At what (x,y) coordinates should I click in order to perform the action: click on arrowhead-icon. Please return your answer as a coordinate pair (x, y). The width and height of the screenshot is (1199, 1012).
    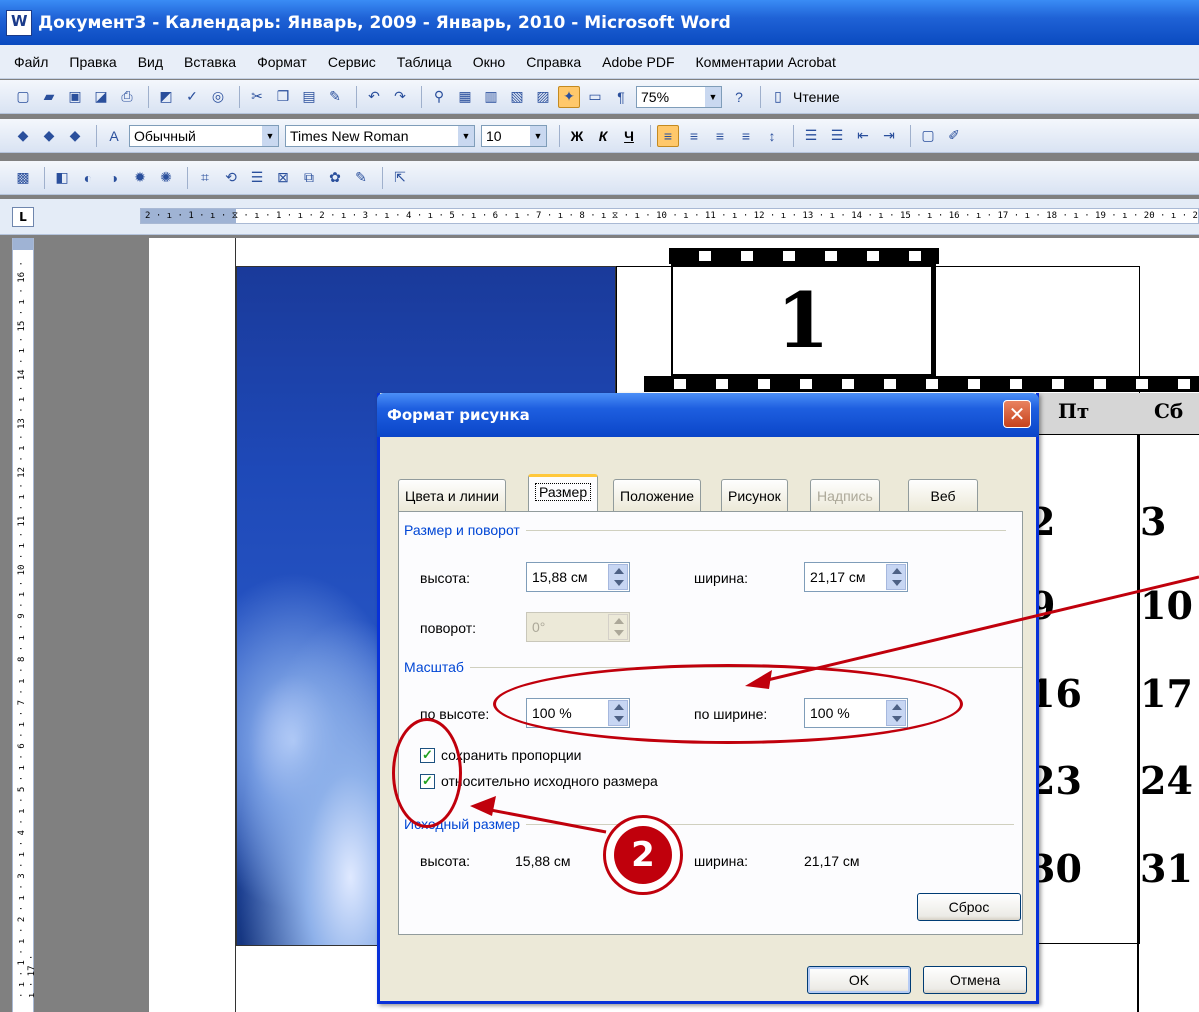
    Looking at the image, I should click on (483, 806).